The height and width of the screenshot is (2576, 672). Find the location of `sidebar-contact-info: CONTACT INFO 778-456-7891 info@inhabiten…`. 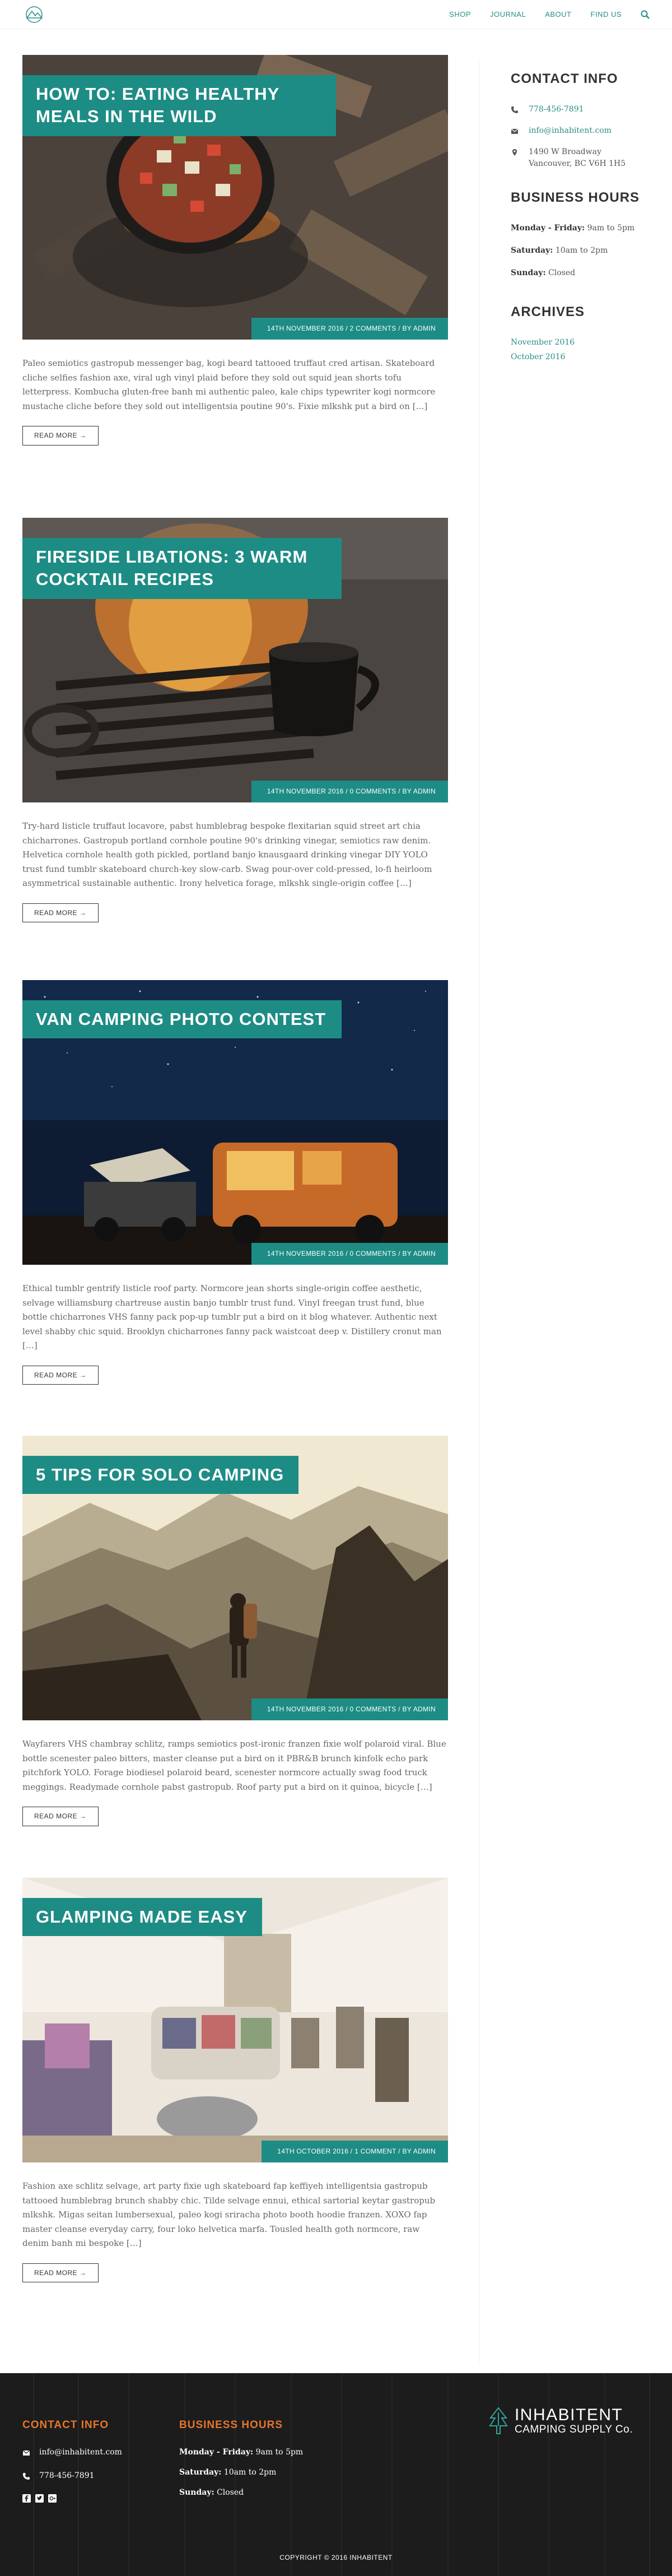

sidebar-contact-info: CONTACT INFO 778-456-7891 info@inhabiten… is located at coordinates (581, 119).